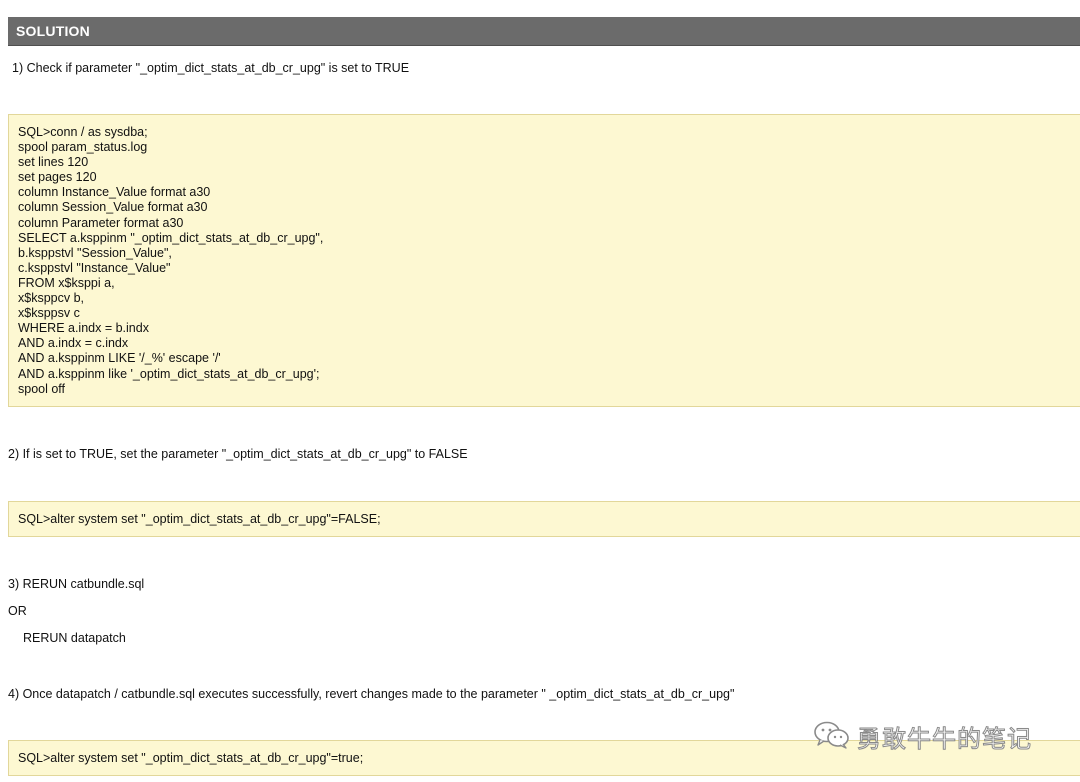 This screenshot has height=782, width=1080. I want to click on code-line: FROM x$ksppi a,, so click(66, 282).